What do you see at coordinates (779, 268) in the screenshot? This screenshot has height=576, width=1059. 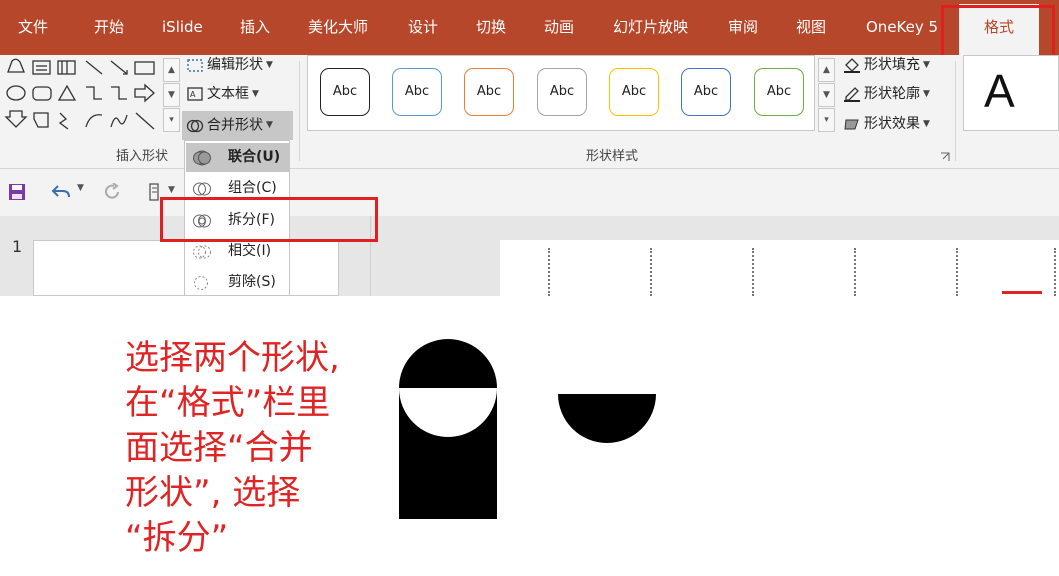 I see `slide-canvas` at bounding box center [779, 268].